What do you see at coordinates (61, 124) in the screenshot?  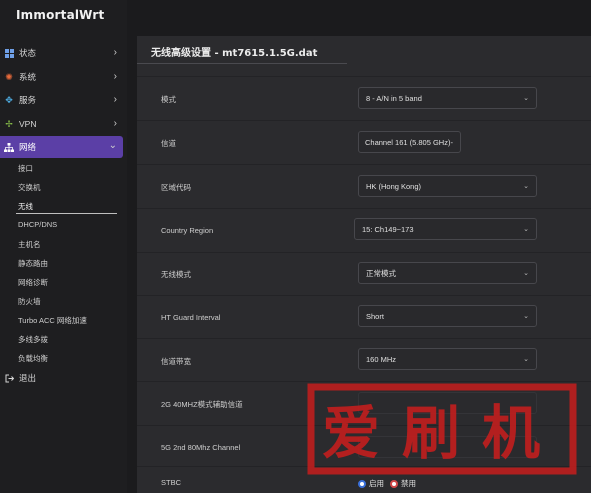 I see `sidebar-item-vpn: ✢ VPN ›` at bounding box center [61, 124].